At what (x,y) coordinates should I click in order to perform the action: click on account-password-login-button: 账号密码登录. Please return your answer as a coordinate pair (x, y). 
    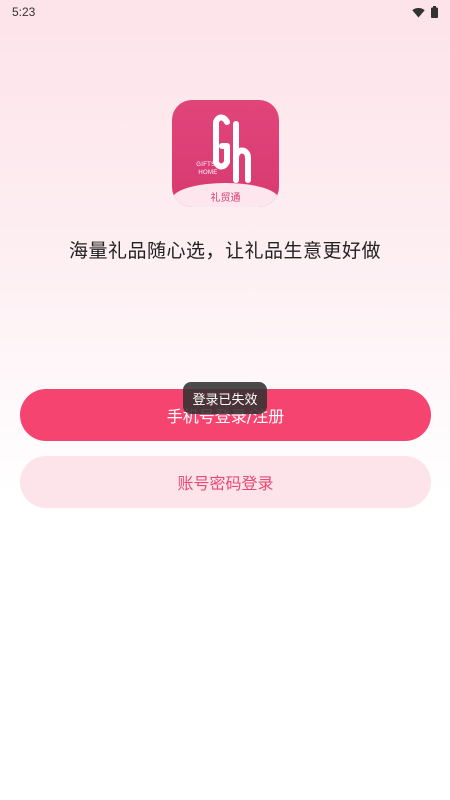
    Looking at the image, I should click on (225, 482).